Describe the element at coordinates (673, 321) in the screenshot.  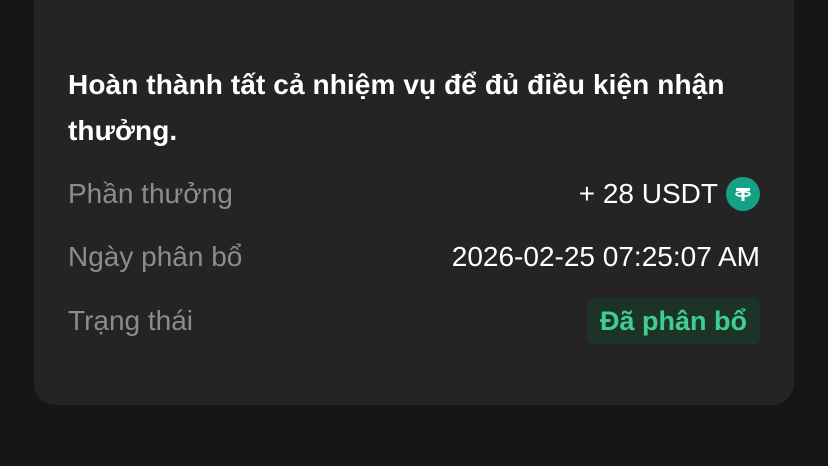
I see `status-badge: Đã phân bổ` at that location.